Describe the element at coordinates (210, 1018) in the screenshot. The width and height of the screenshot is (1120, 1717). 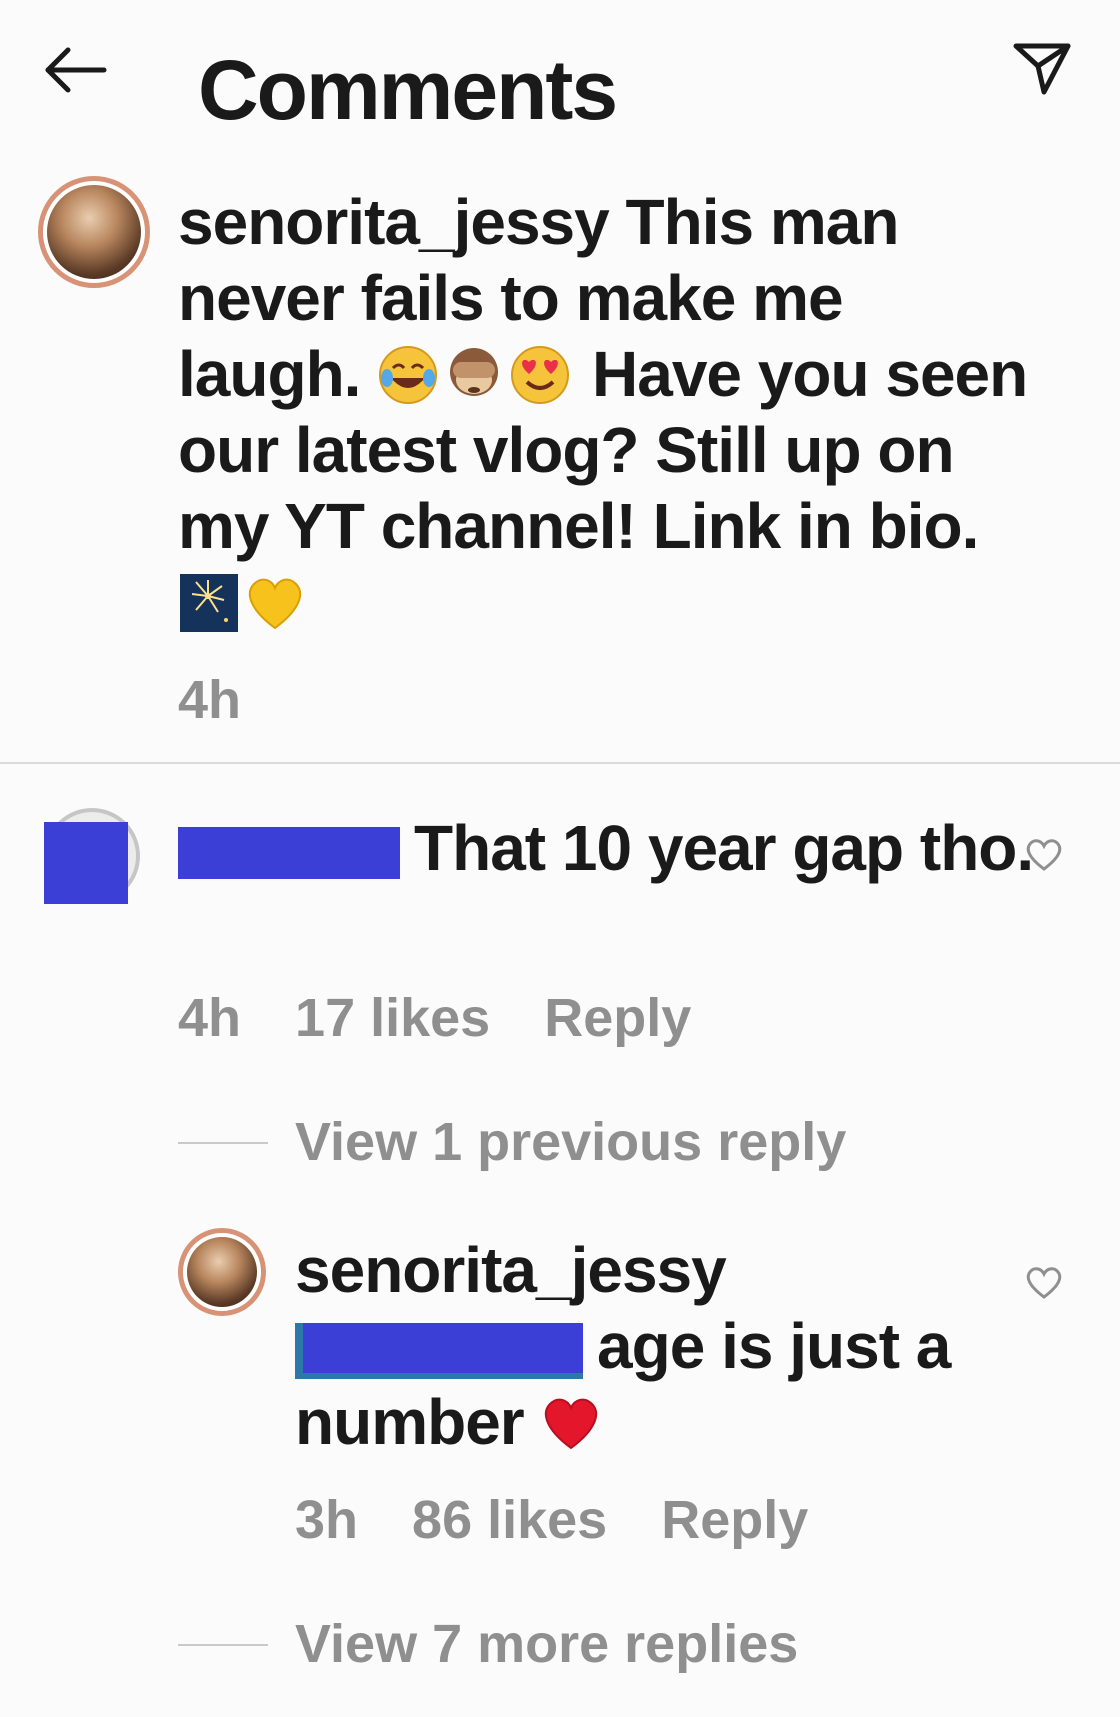
I see `comment-time: 4h` at that location.